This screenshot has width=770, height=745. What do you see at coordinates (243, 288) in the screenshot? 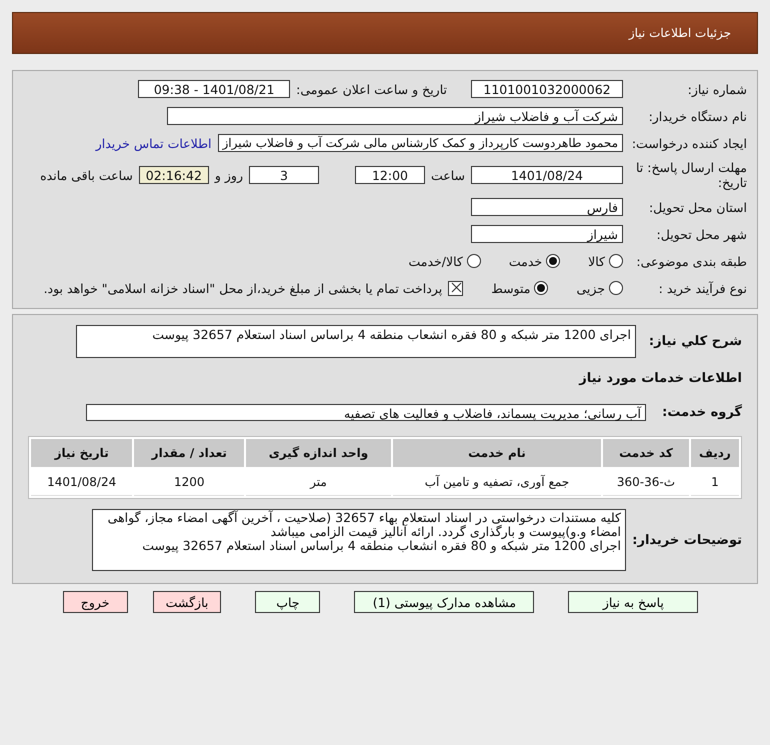
I see `checkbox-label: پرداخت تمام یا بخشی از مبلغ خرید،از محل "اسناد خزانه اسلامی" خواهد بود.` at bounding box center [243, 288].